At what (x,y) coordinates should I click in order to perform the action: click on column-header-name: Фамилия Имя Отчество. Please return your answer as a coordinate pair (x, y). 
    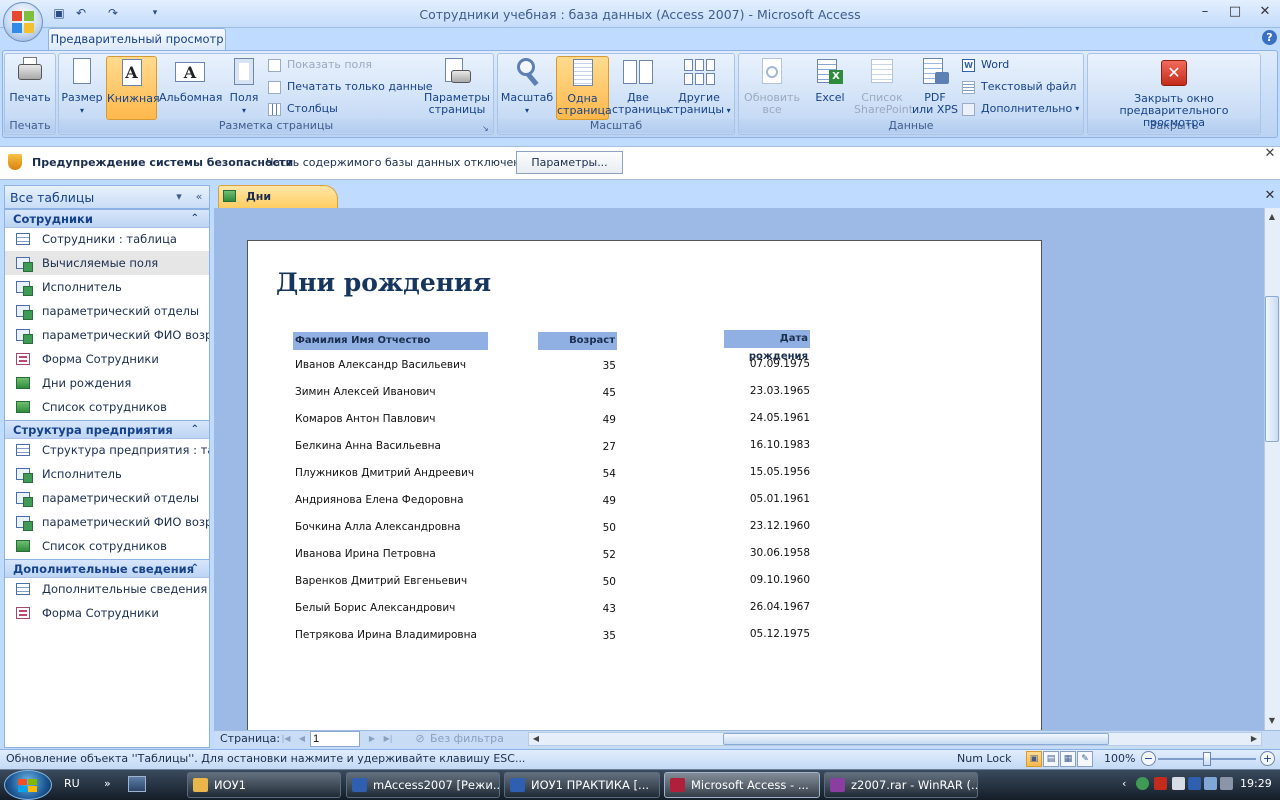
    Looking at the image, I should click on (390, 341).